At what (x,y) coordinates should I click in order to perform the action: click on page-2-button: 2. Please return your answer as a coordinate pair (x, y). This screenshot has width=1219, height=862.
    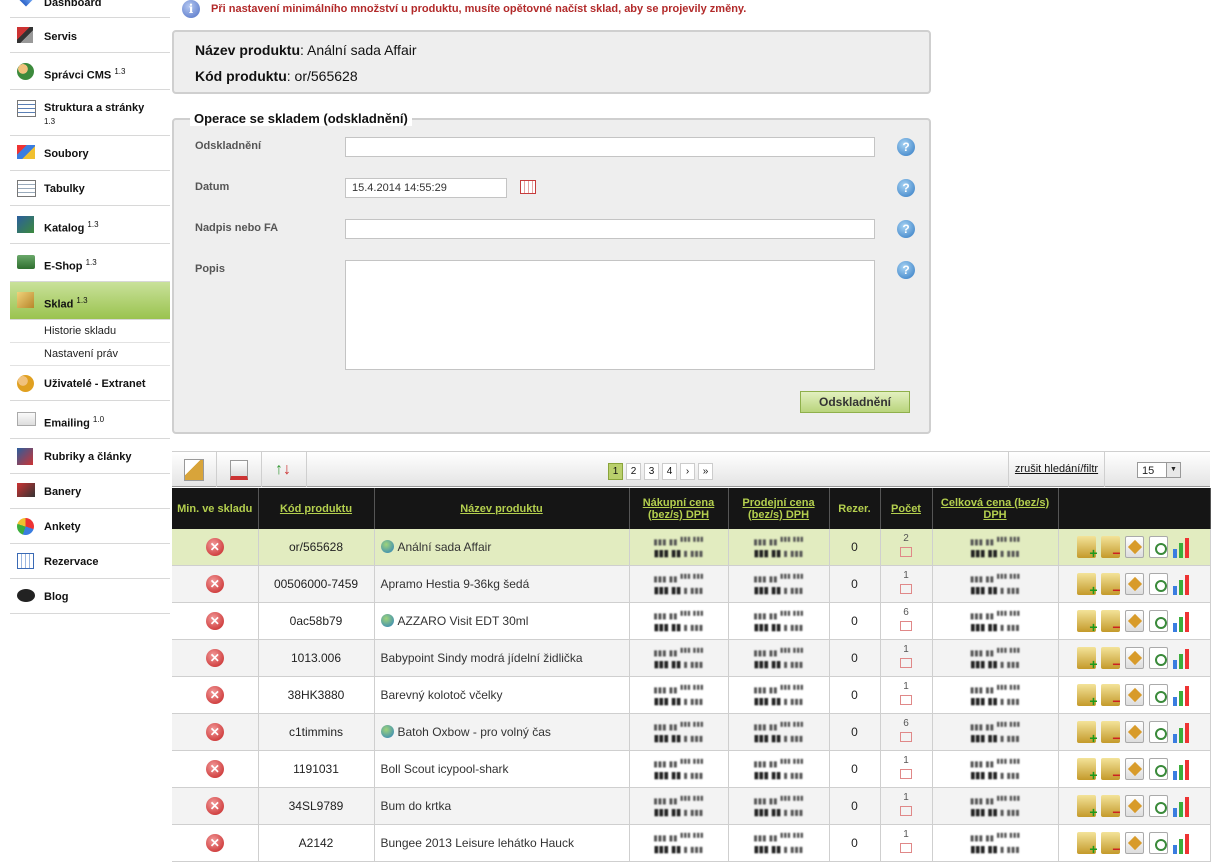
    Looking at the image, I should click on (633, 471).